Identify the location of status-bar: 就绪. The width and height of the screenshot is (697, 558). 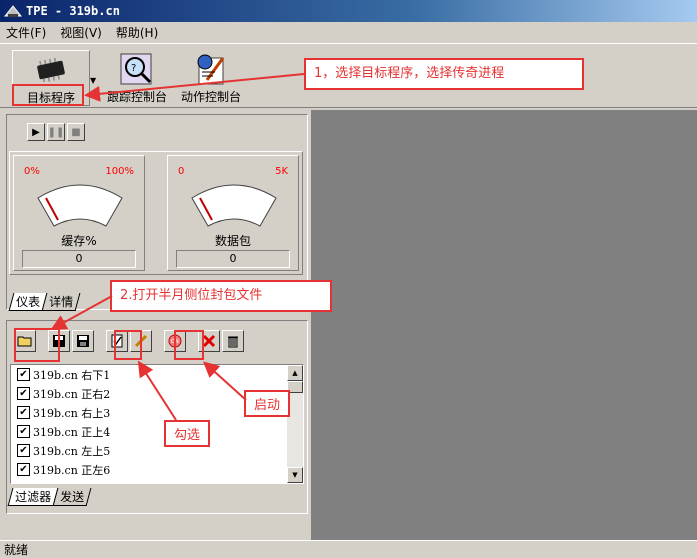
(348, 549).